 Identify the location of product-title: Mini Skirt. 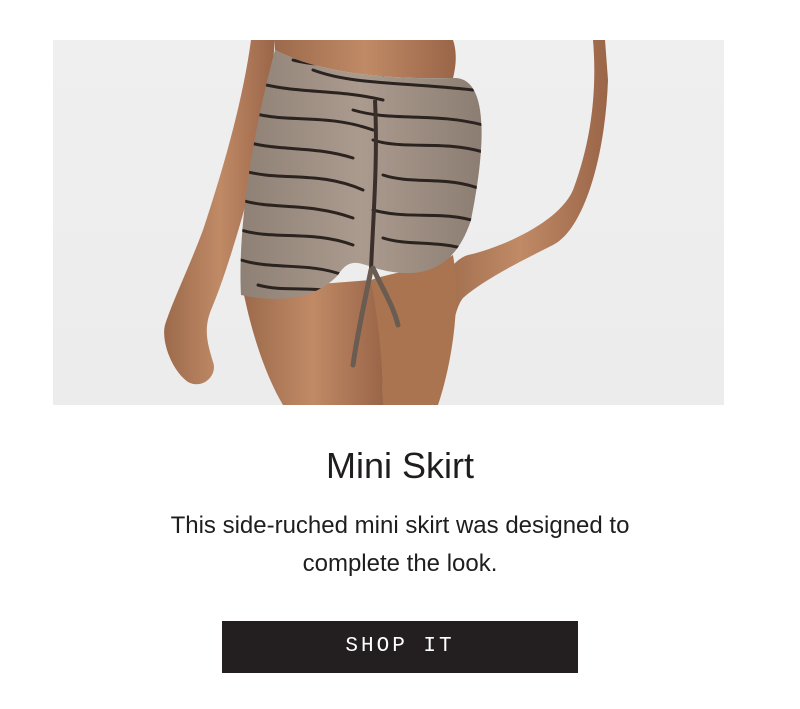
(399, 465).